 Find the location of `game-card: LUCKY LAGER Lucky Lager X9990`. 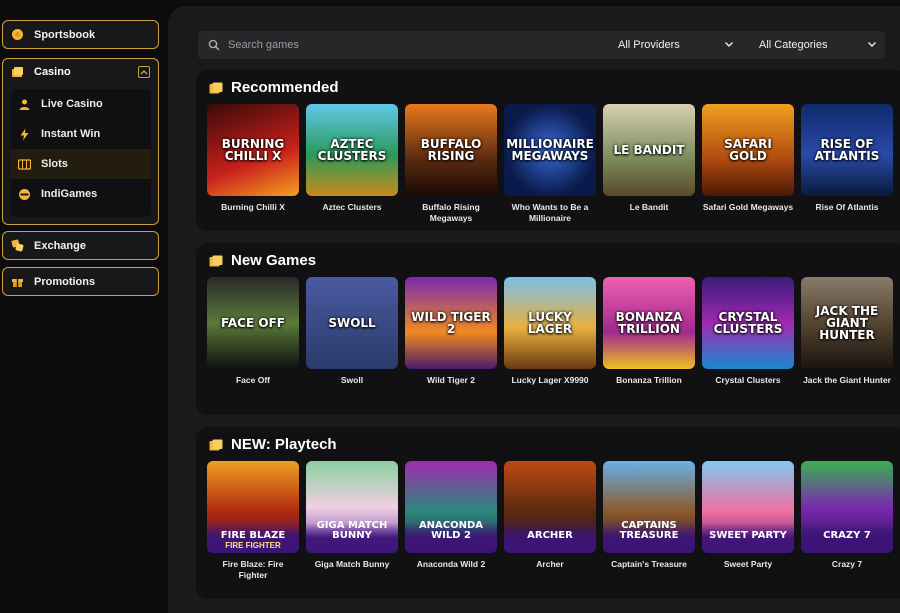

game-card: LUCKY LAGER Lucky Lager X9990 is located at coordinates (550, 331).